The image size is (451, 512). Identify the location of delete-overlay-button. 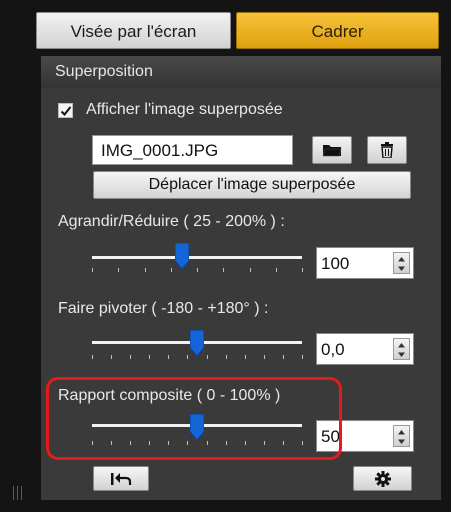
(387, 150).